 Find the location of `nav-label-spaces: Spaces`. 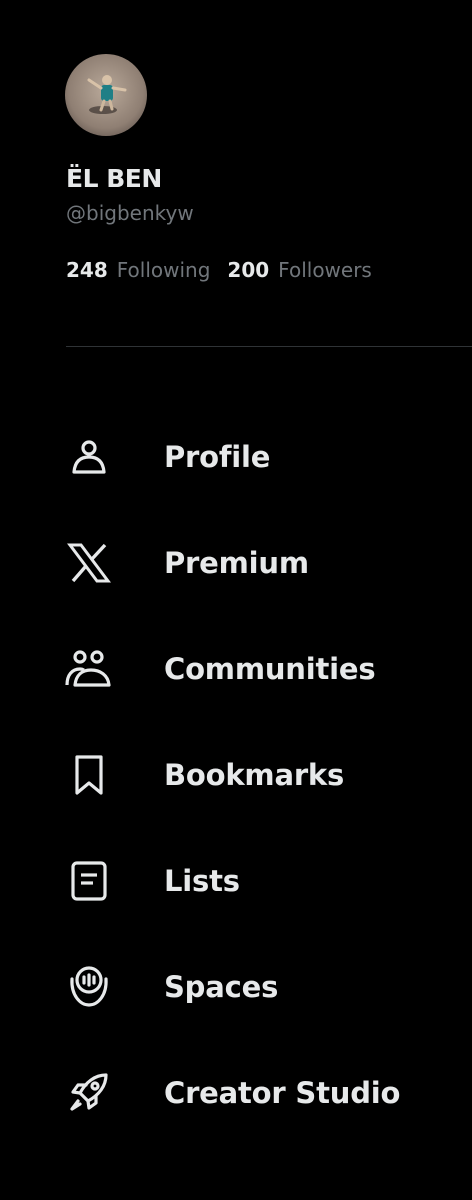

nav-label-spaces: Spaces is located at coordinates (221, 987).